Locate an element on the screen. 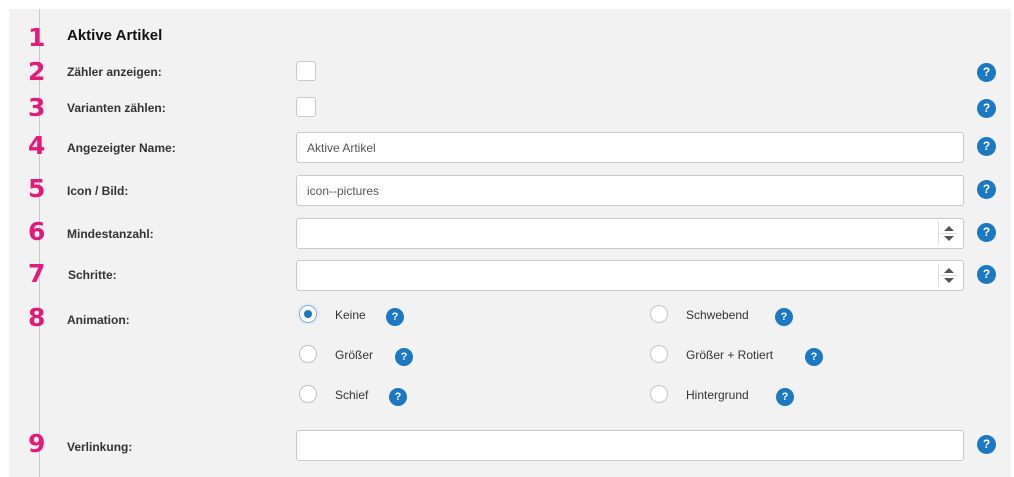  steps-help-icon: ? is located at coordinates (986, 274).